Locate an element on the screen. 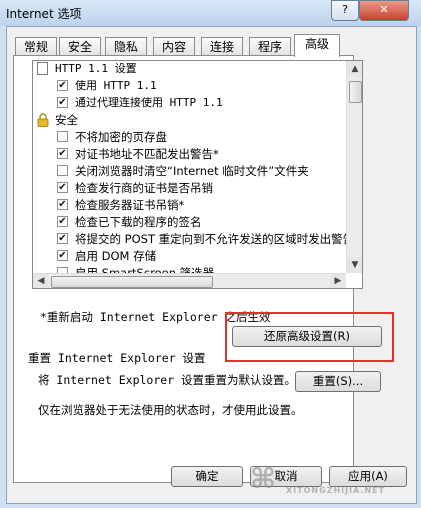 The height and width of the screenshot is (508, 421). close-button: ✕ is located at coordinates (384, 10).